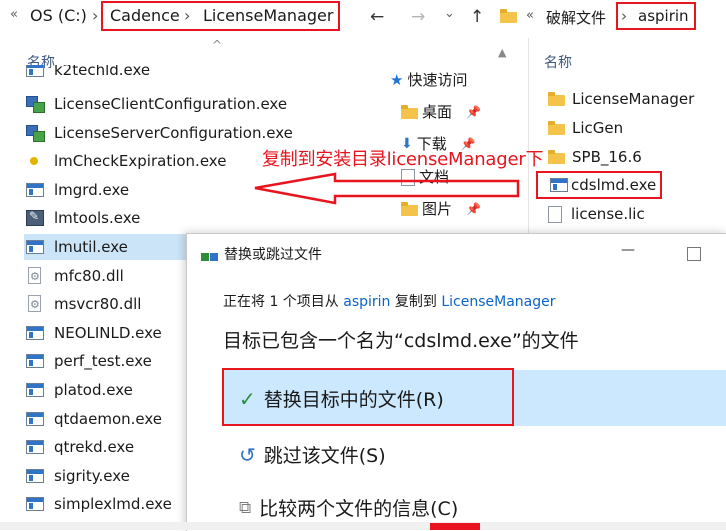  What do you see at coordinates (173, 133) in the screenshot?
I see `file-name: LicenseServerConfiguration.exe` at bounding box center [173, 133].